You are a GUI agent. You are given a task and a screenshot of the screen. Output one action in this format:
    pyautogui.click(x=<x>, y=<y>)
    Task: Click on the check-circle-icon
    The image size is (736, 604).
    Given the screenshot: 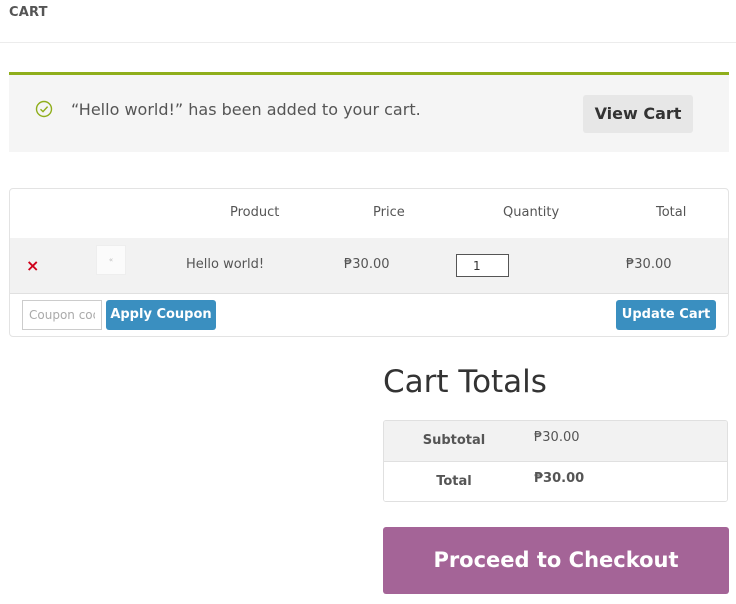 What is the action you would take?
    pyautogui.click(x=44, y=109)
    